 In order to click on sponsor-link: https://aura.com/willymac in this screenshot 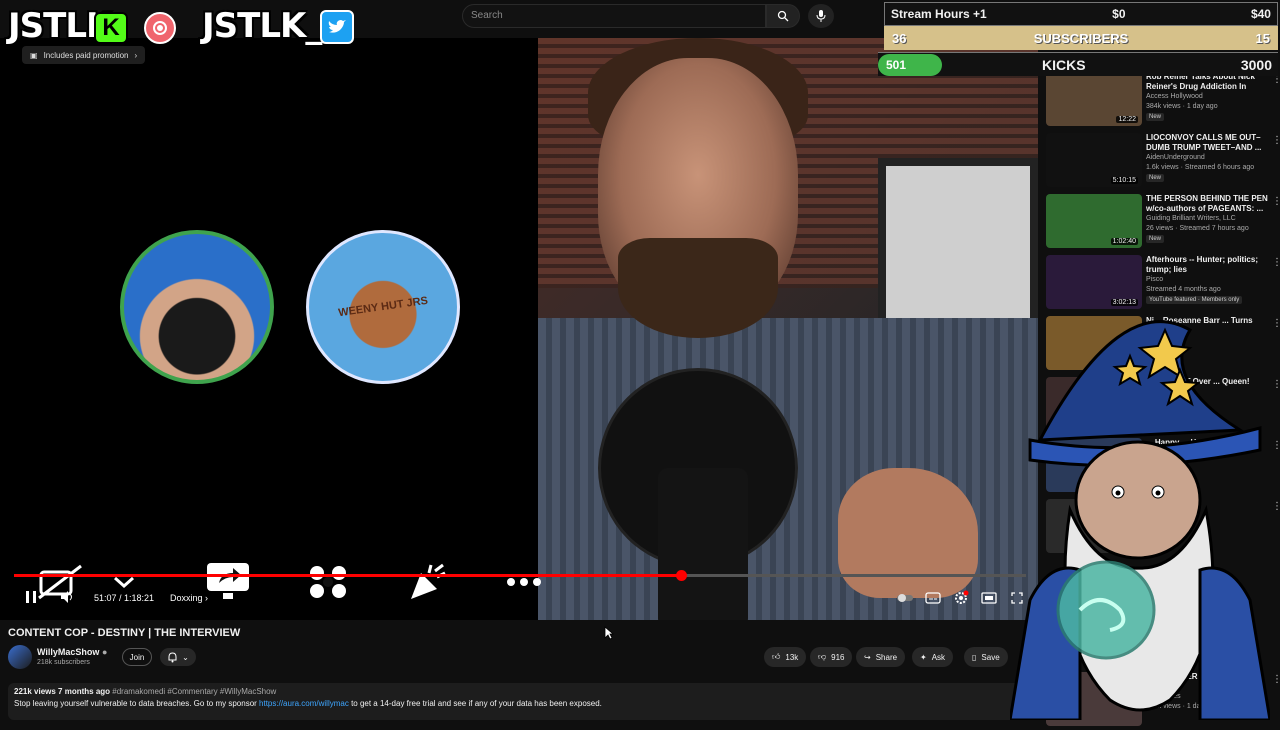, I will do `click(304, 703)`.